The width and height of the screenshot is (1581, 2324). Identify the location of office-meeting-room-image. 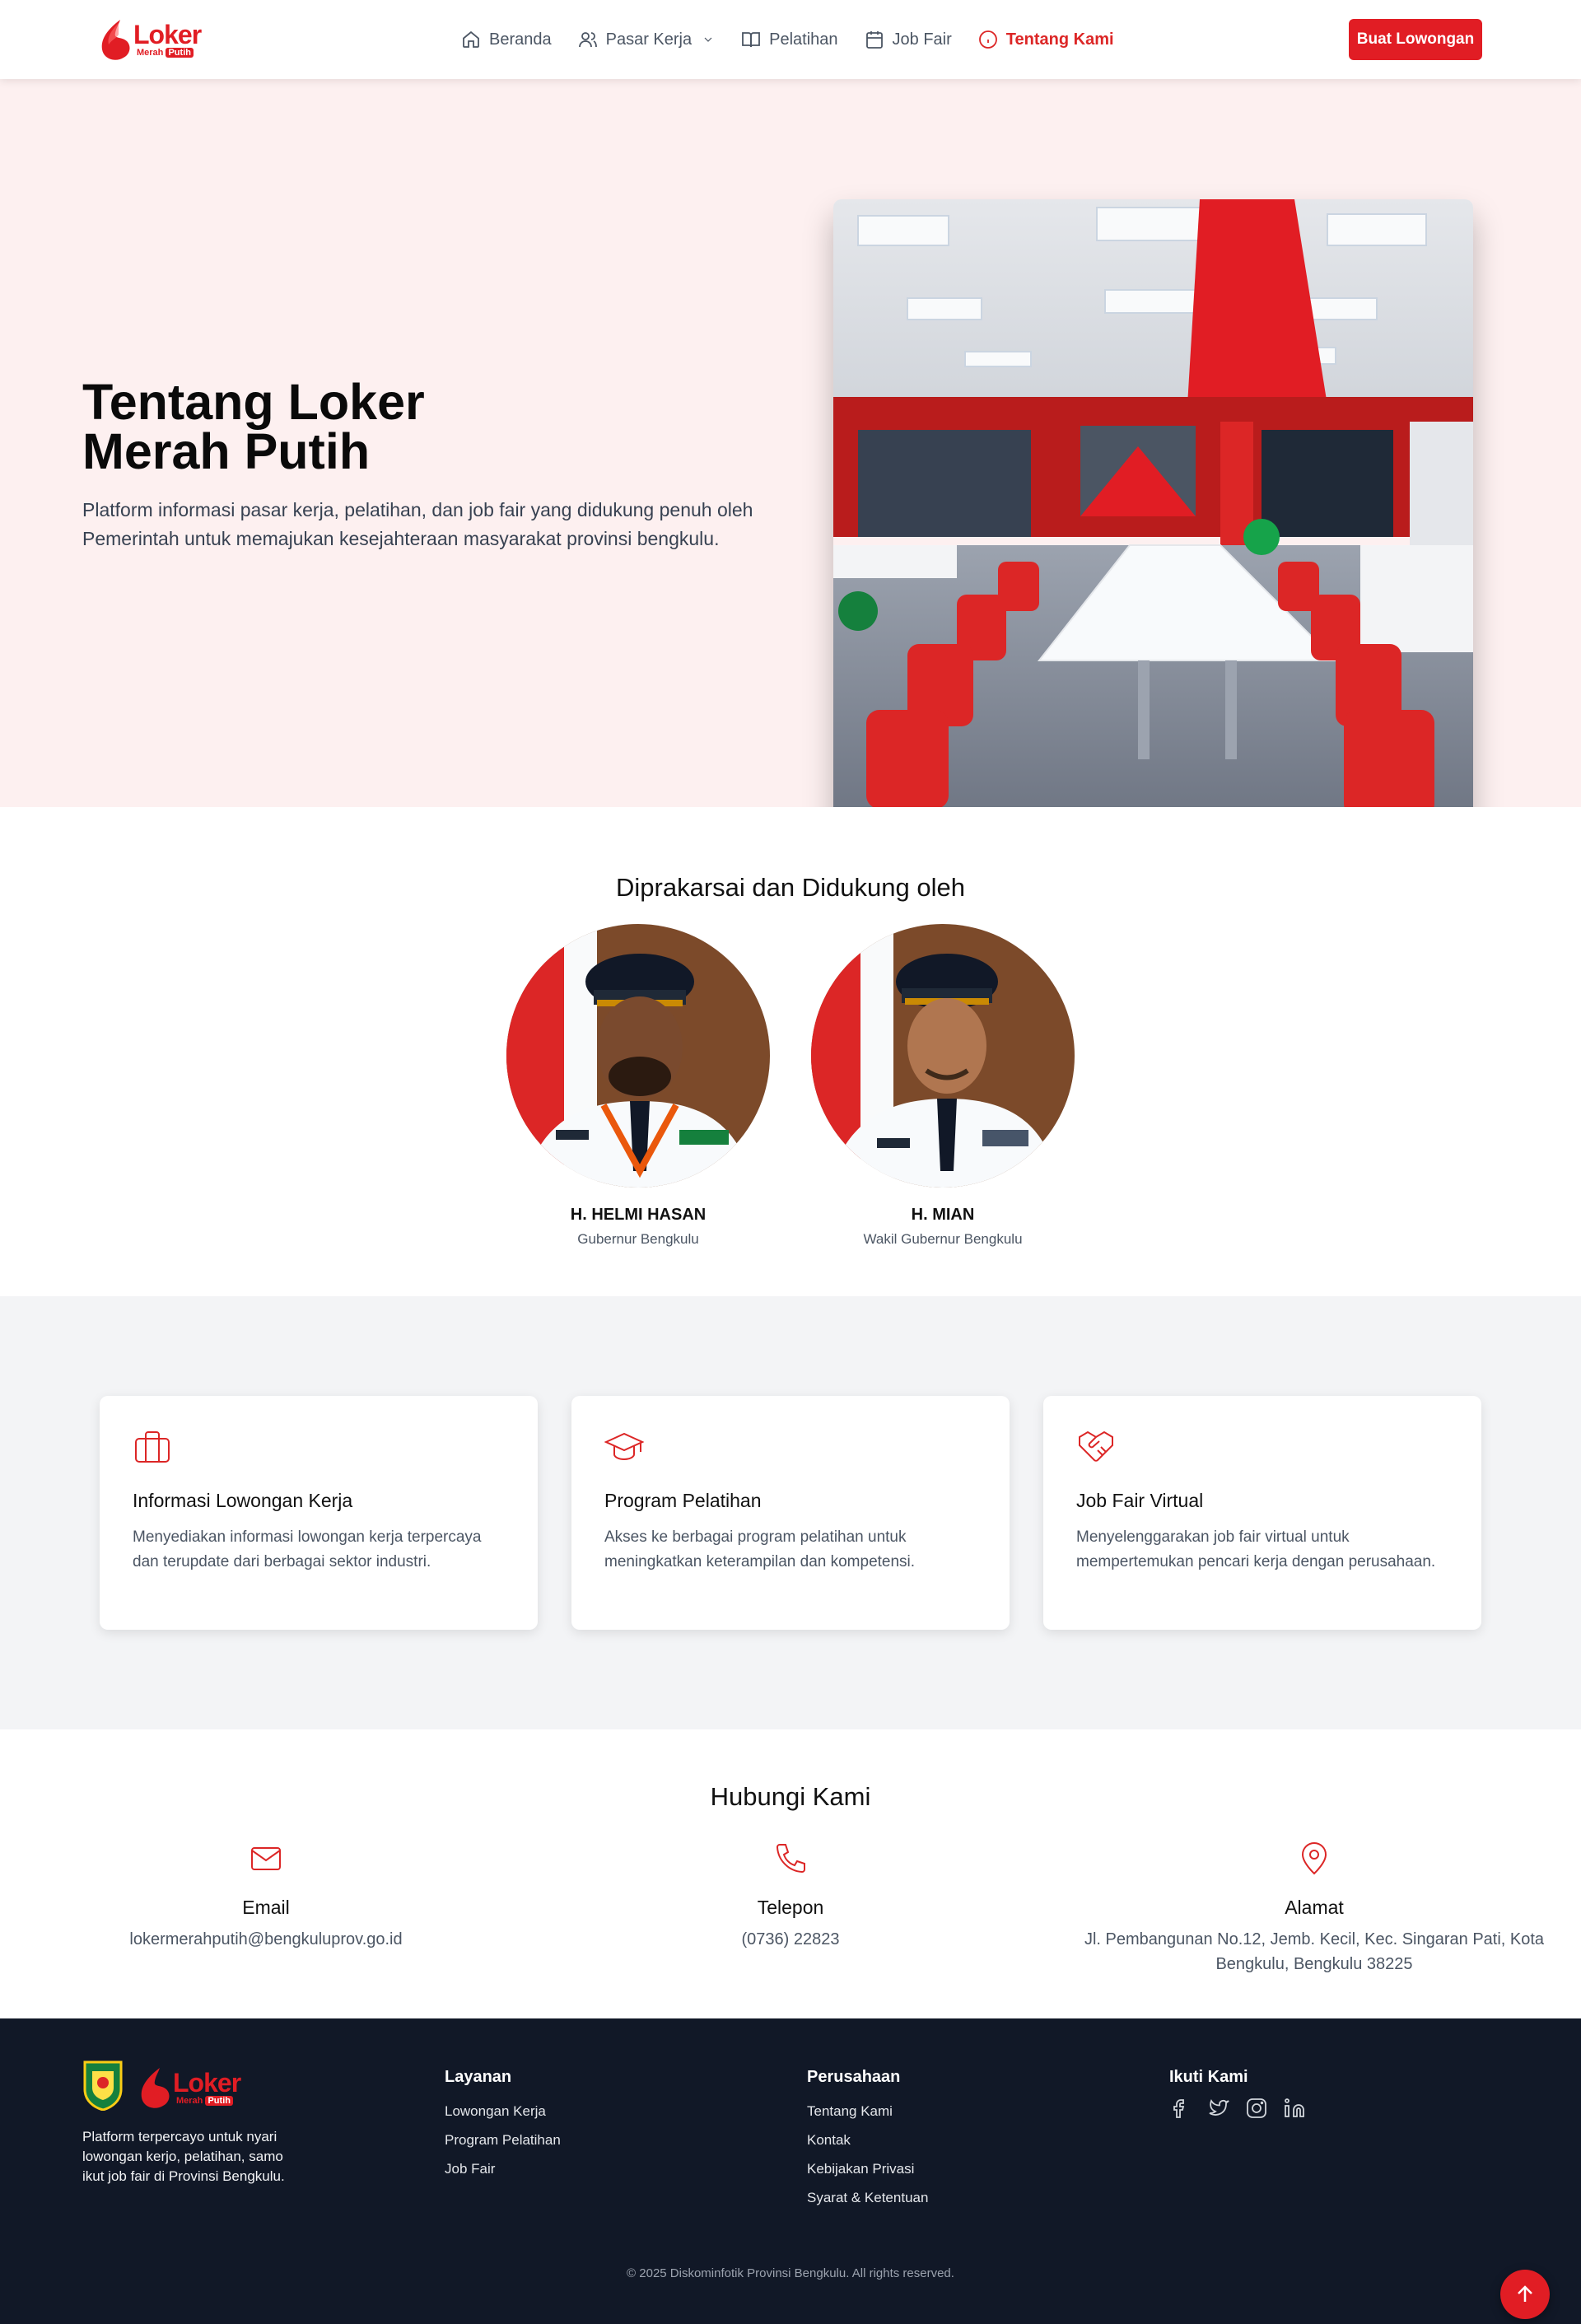
(1153, 519).